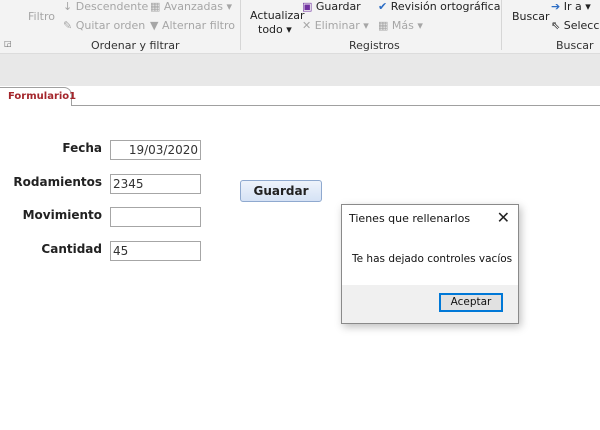 Image resolution: width=600 pixels, height=430 pixels. Describe the element at coordinates (8, 43) in the screenshot. I see `dialog-launcher-icon: ◲` at that location.